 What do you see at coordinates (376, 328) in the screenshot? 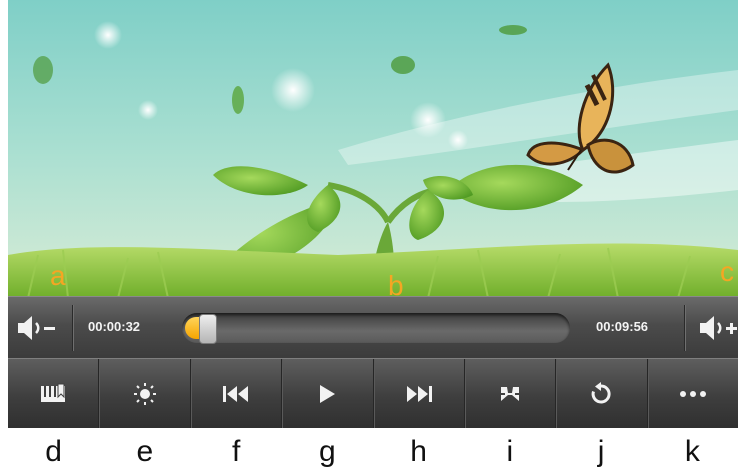
I see `progress-track` at bounding box center [376, 328].